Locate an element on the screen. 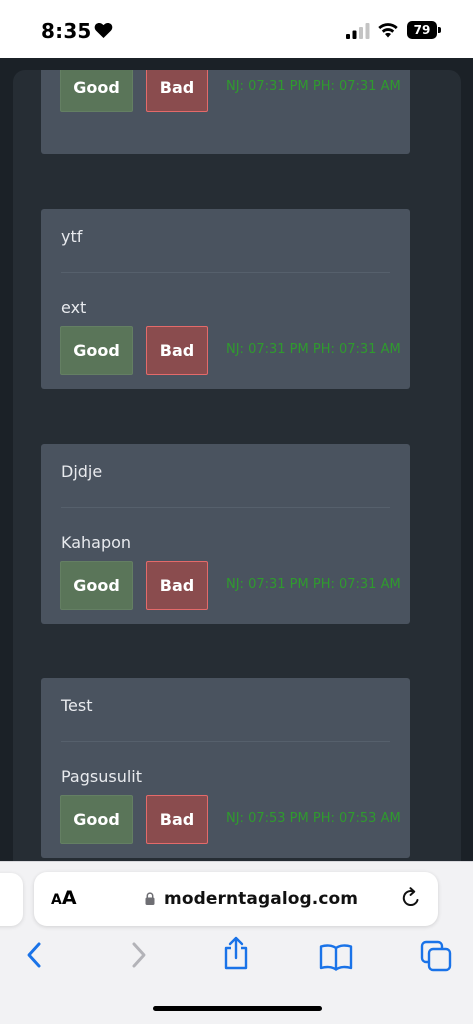 This screenshot has width=473, height=1024. previous-tab-preview is located at coordinates (11, 899).